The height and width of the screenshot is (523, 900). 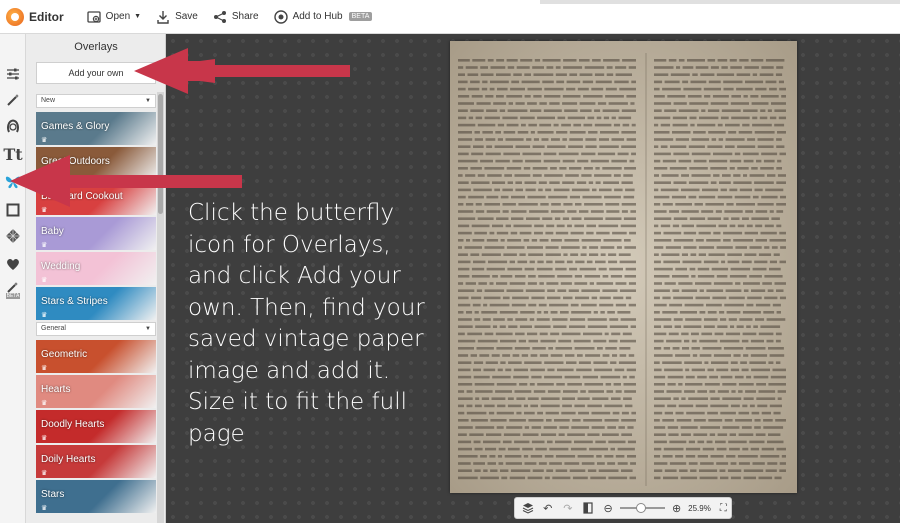 I want to click on save-label: Save, so click(x=186, y=16).